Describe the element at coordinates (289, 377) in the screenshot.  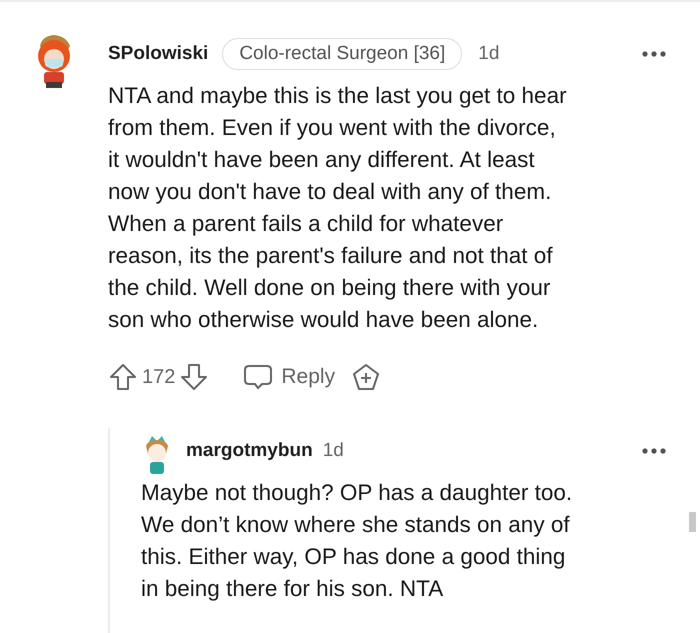
I see `reply-button: Reply` at that location.